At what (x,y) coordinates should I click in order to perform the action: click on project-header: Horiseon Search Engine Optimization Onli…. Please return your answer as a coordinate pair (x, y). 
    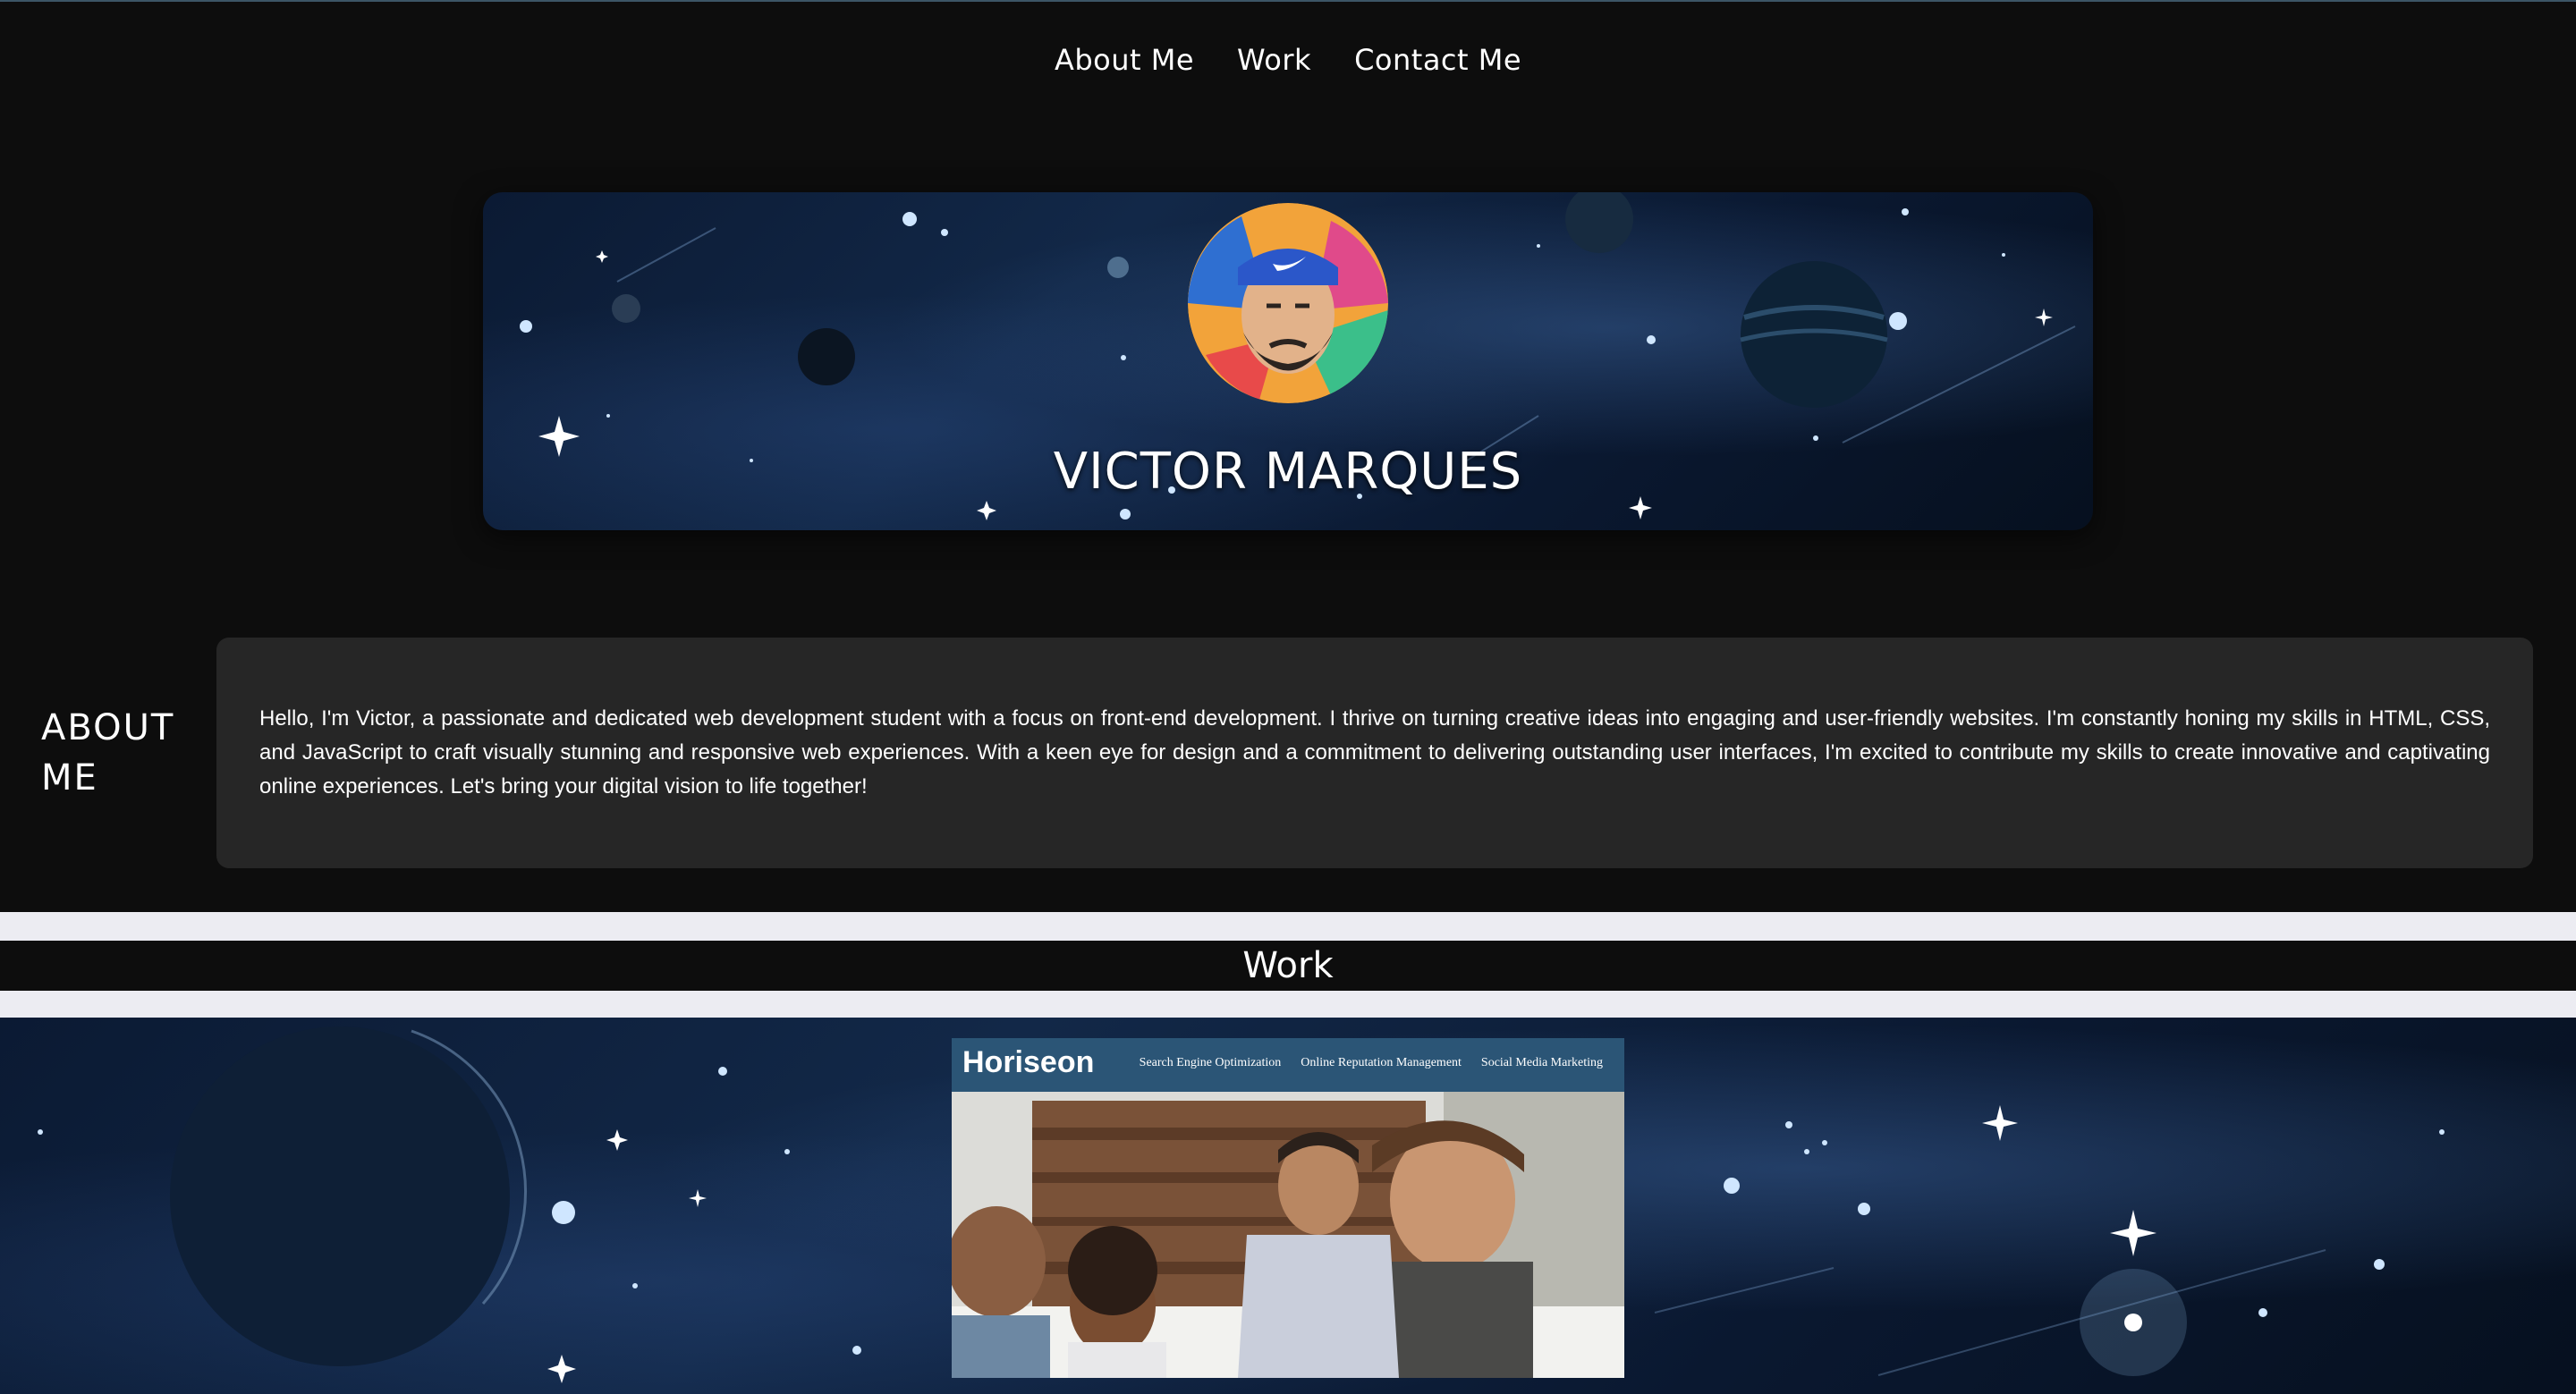
    Looking at the image, I should click on (1288, 1065).